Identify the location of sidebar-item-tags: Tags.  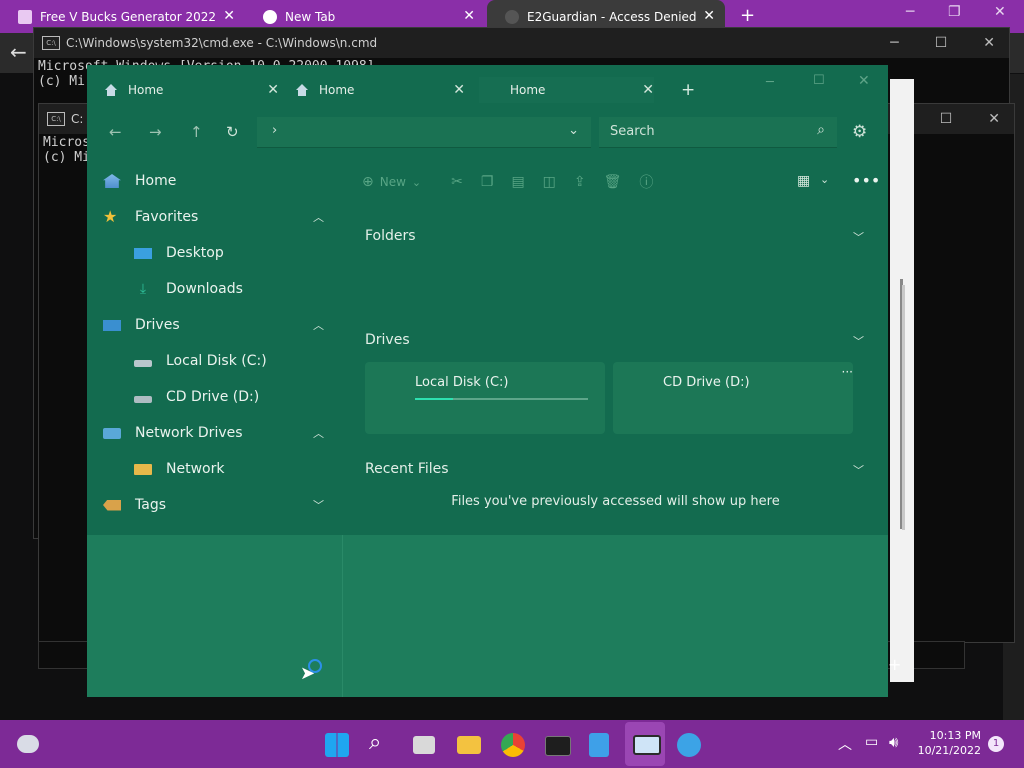
(134, 505).